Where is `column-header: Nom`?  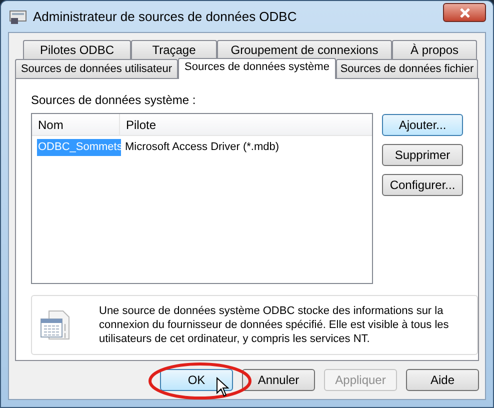 column-header: Nom is located at coordinates (76, 124).